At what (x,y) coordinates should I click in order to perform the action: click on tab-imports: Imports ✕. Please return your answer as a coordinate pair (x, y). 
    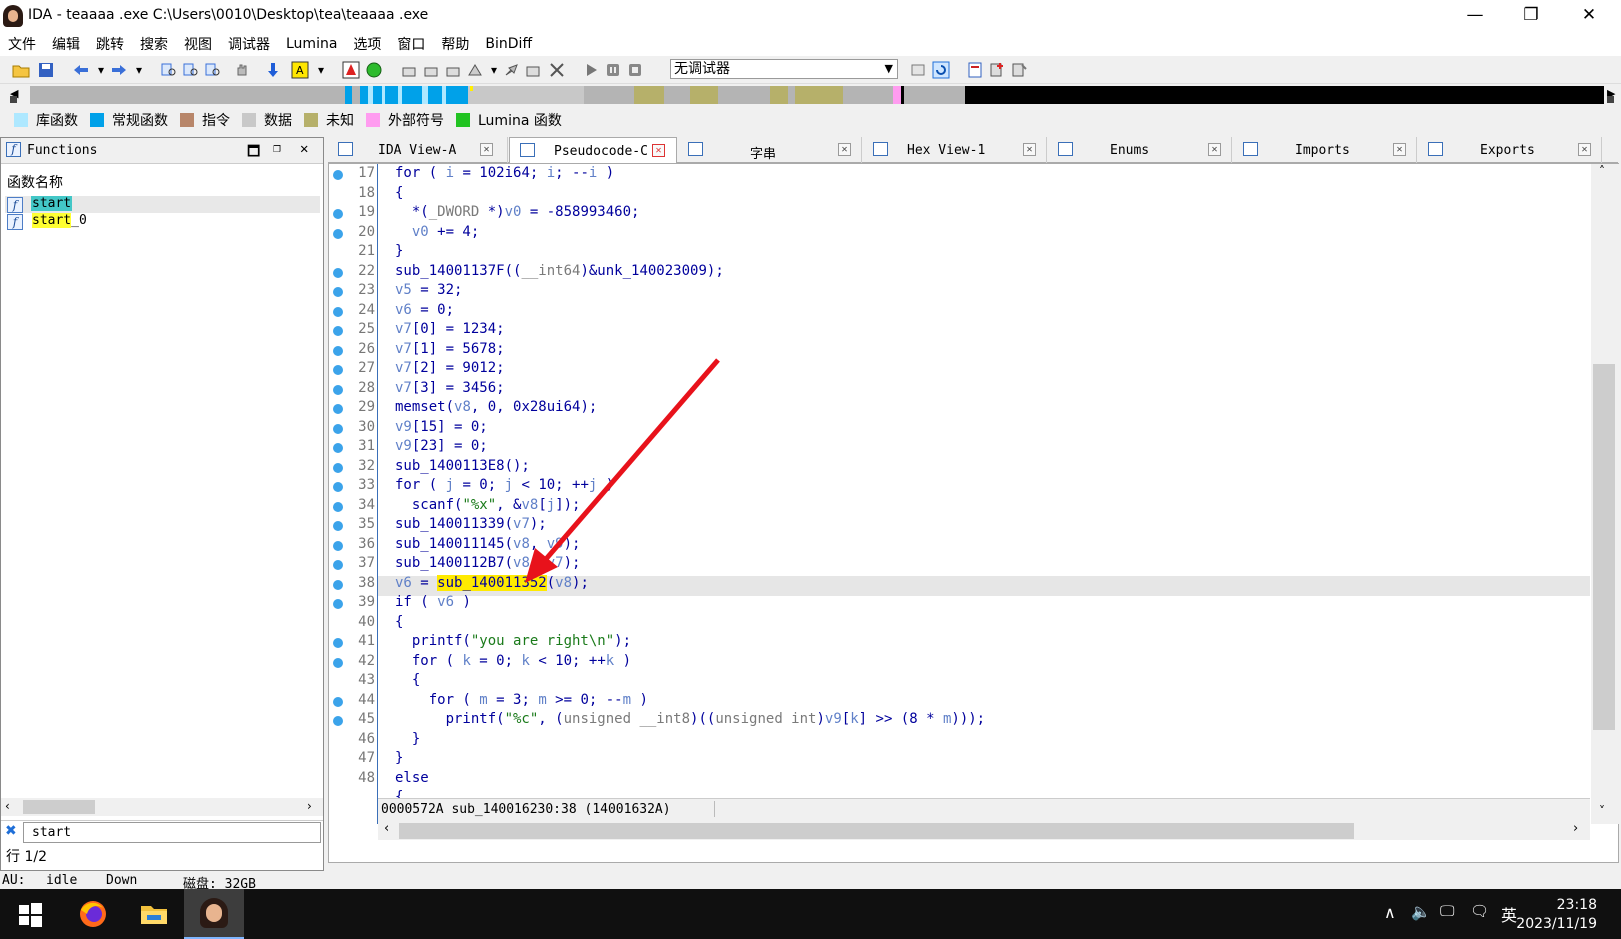
    Looking at the image, I should click on (1325, 150).